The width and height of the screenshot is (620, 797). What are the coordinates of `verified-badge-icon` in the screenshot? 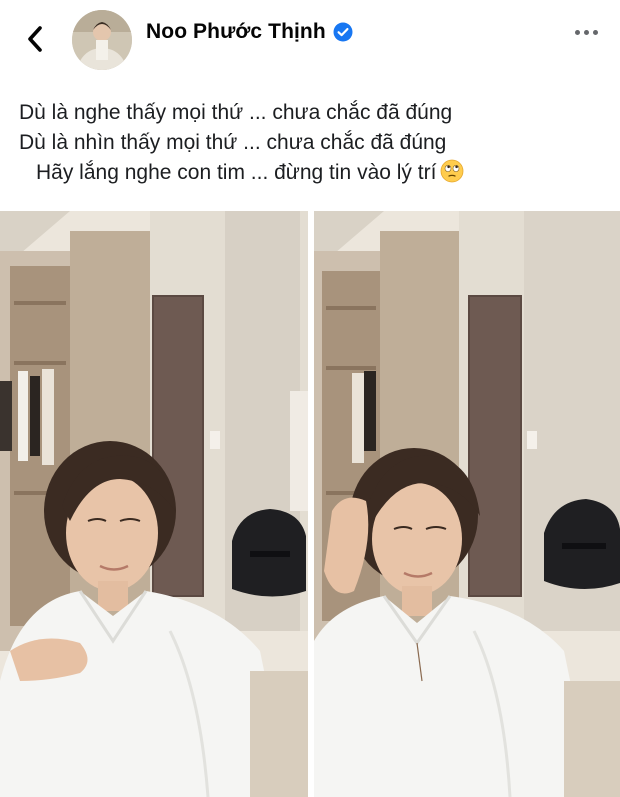 It's located at (343, 32).